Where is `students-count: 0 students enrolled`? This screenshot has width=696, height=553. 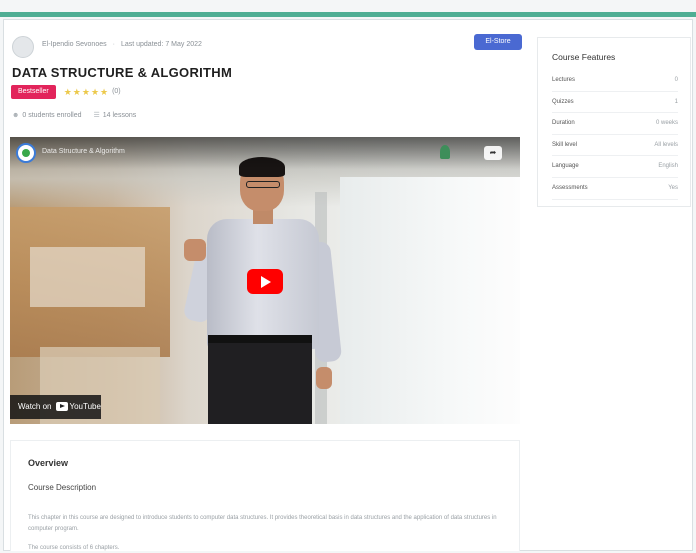
students-count: 0 students enrolled is located at coordinates (52, 115).